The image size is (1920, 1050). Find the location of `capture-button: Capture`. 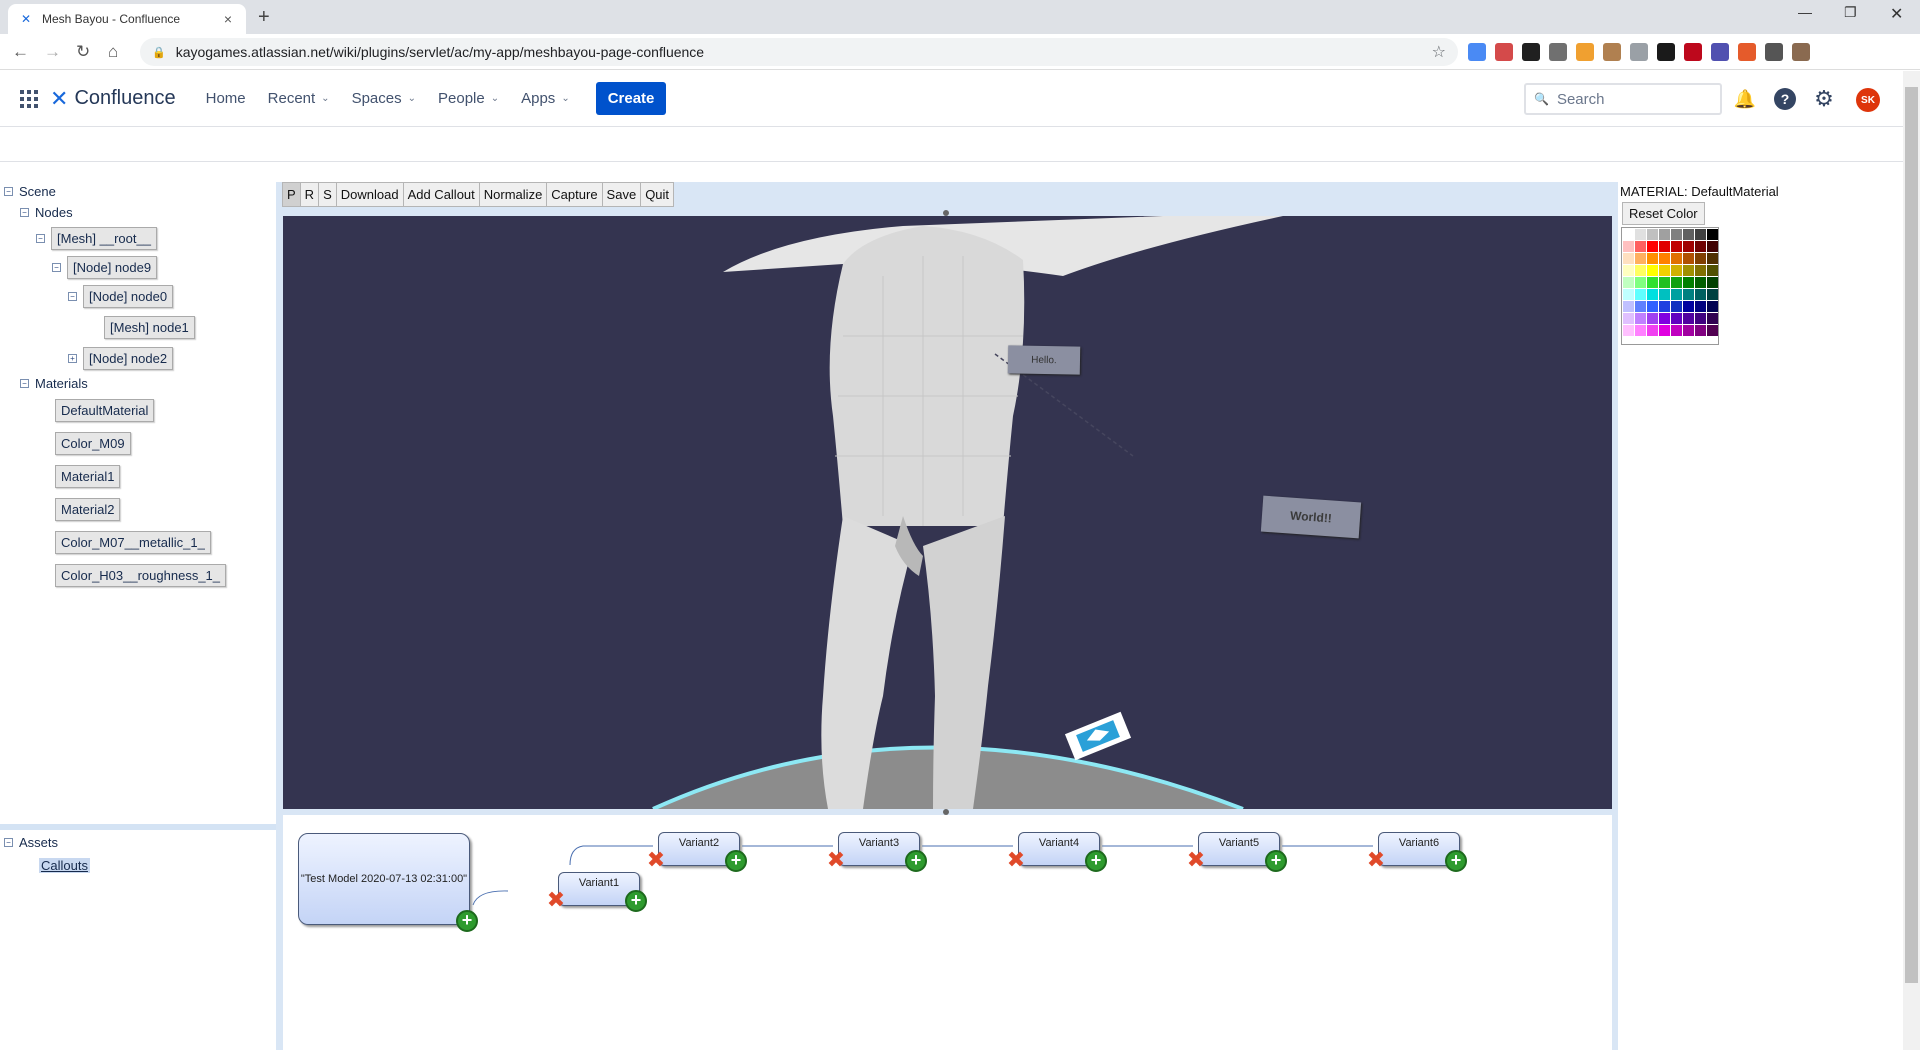

capture-button: Capture is located at coordinates (574, 194).